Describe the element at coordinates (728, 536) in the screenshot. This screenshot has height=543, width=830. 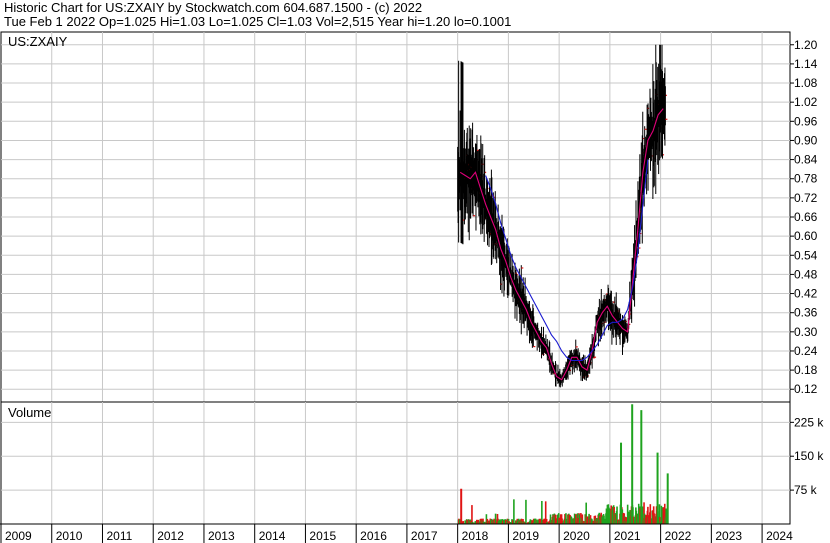
I see `x-tick-label: 2023` at that location.